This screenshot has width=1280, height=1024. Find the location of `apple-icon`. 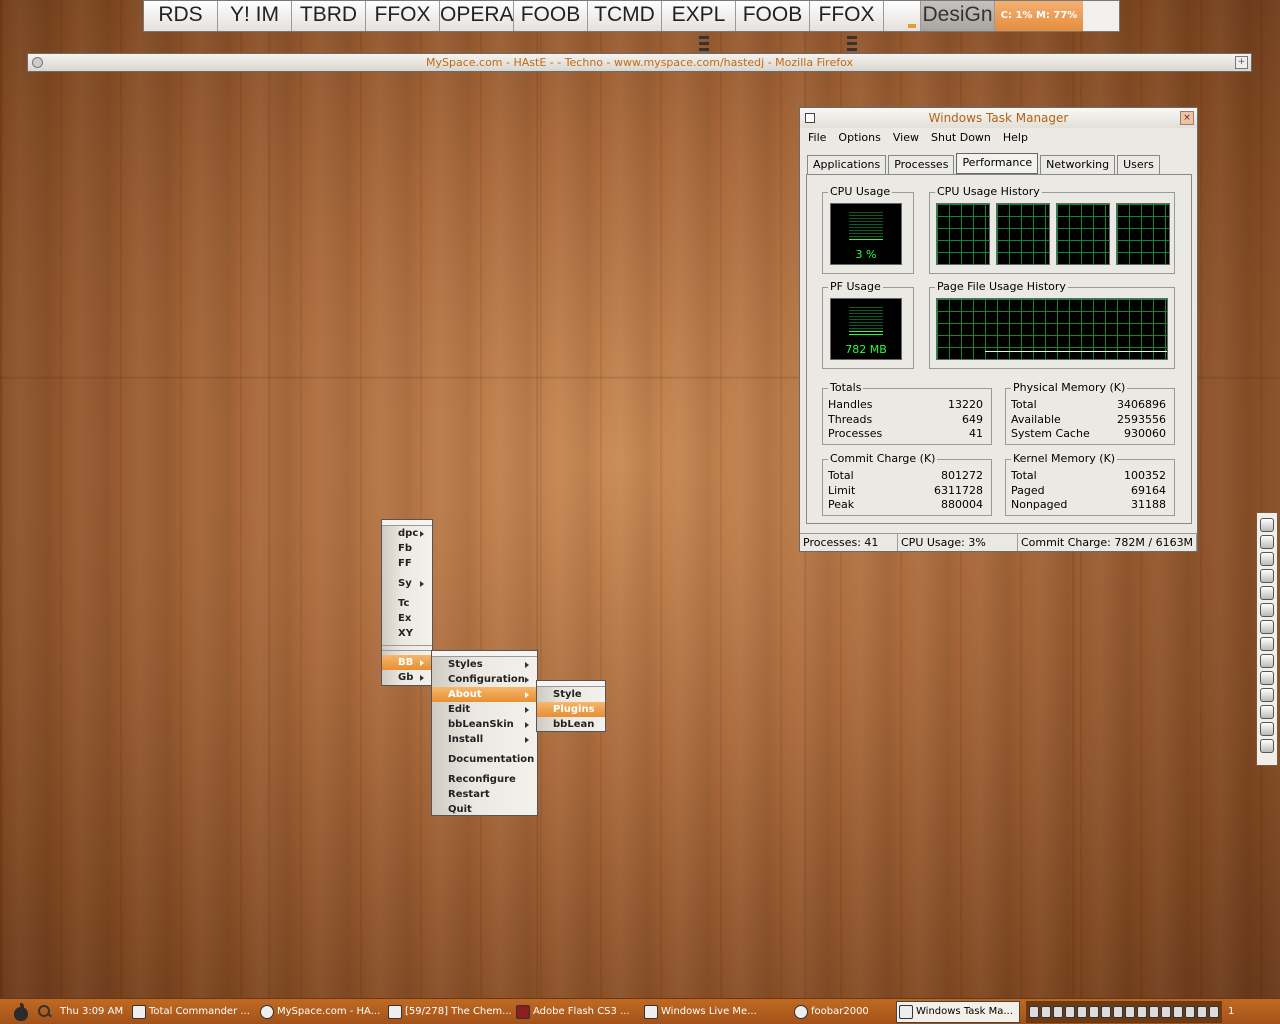

apple-icon is located at coordinates (21, 1011).